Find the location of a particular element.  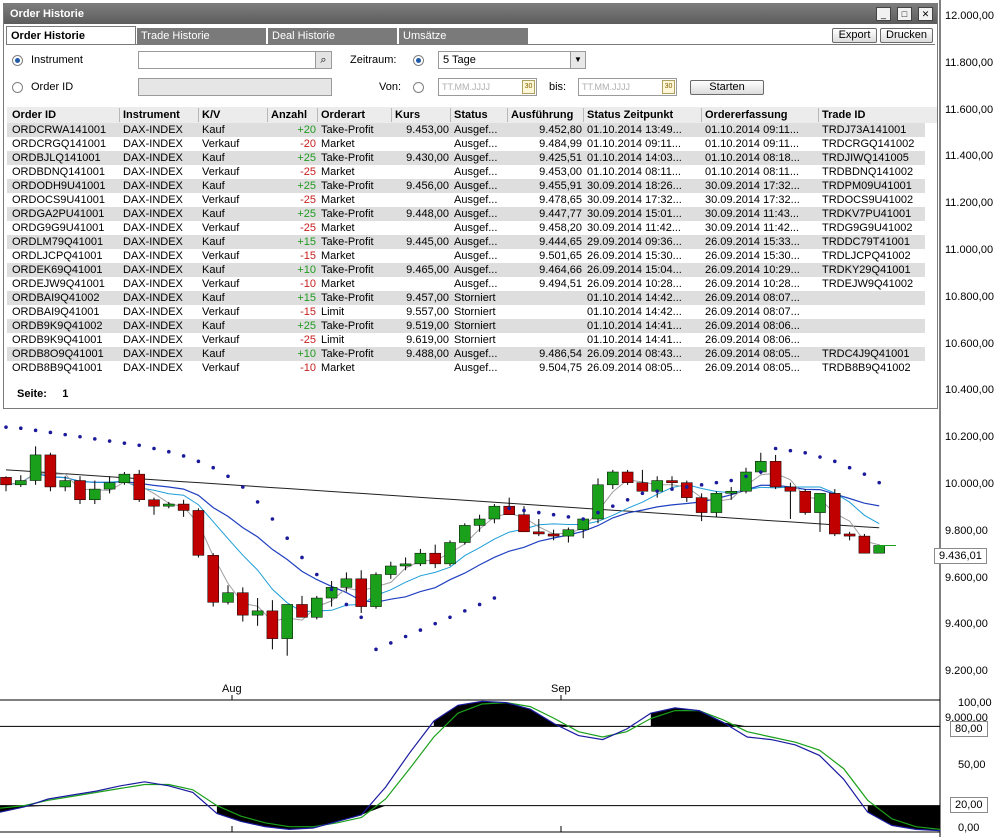

table-cell: DAX-INDEX is located at coordinates (153, 144).